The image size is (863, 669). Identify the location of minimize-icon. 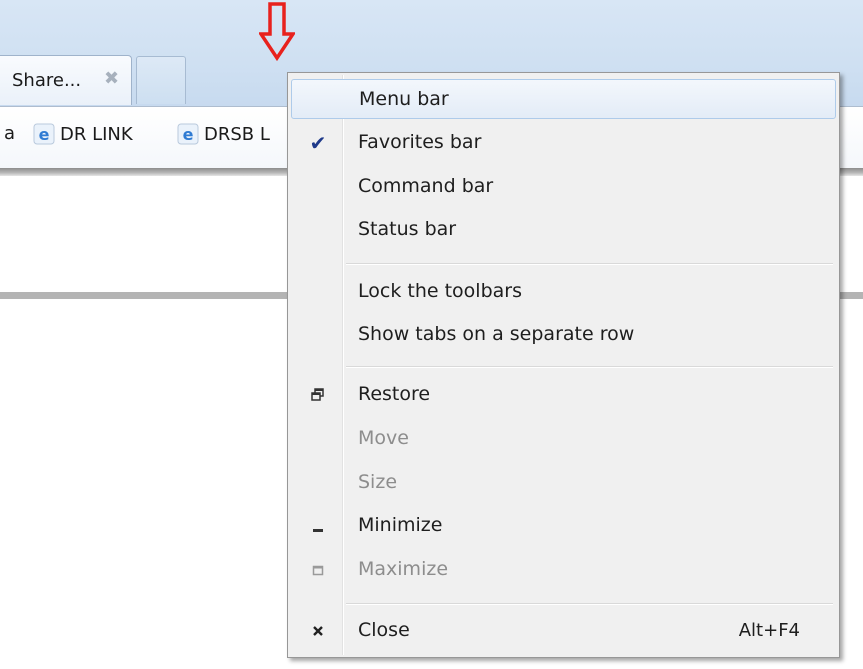
(318, 526).